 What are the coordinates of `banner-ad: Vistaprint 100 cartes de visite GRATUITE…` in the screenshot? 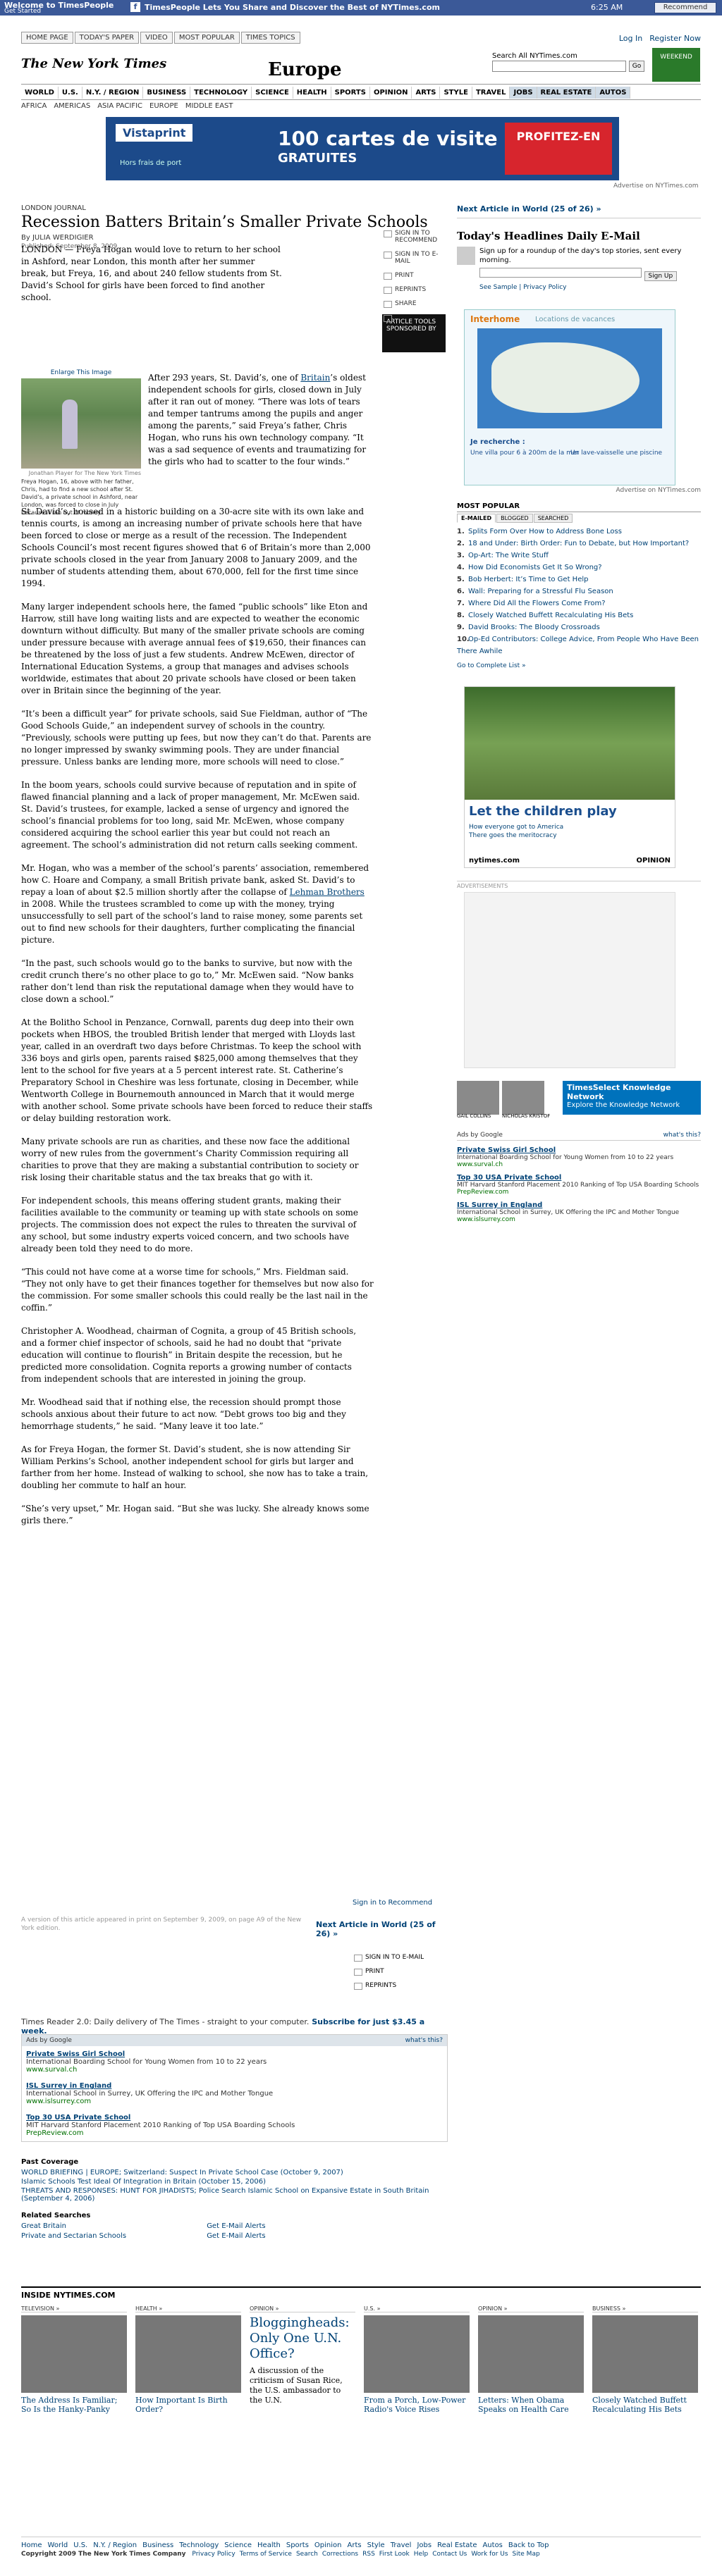 It's located at (362, 148).